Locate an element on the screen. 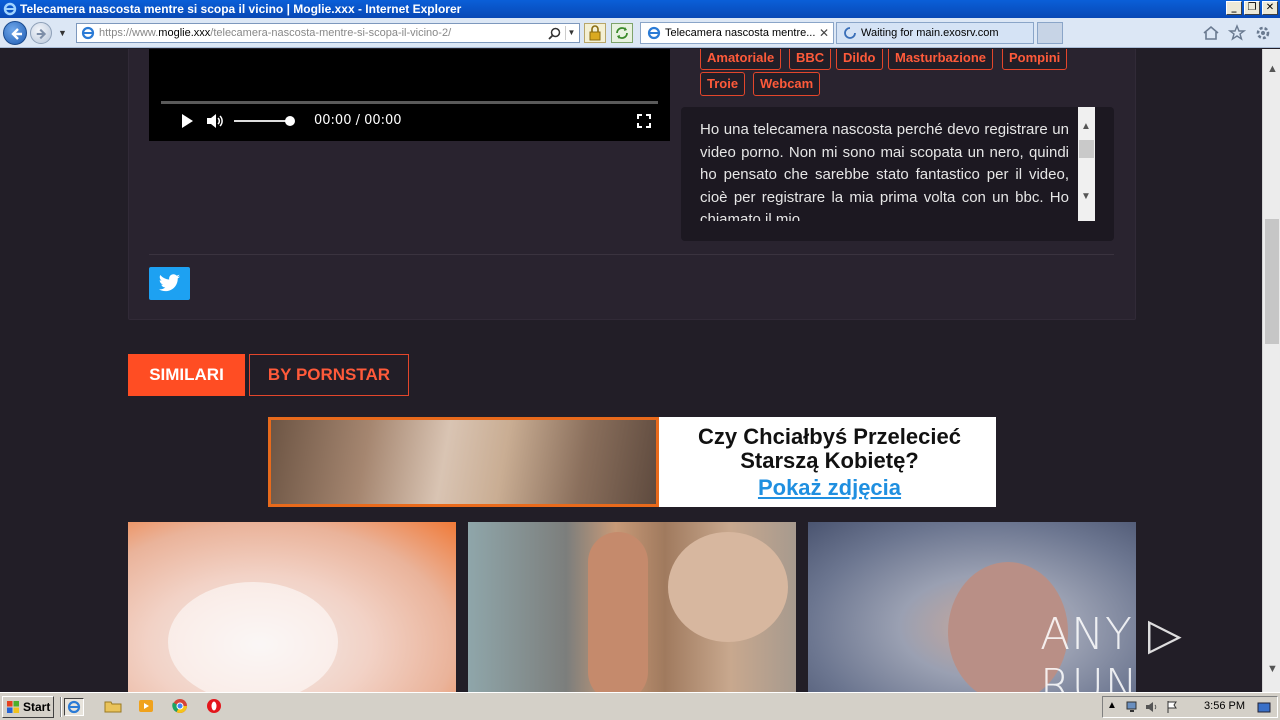 This screenshot has width=1280, height=720. history-dropdown-icon: ▼ is located at coordinates (62, 33).